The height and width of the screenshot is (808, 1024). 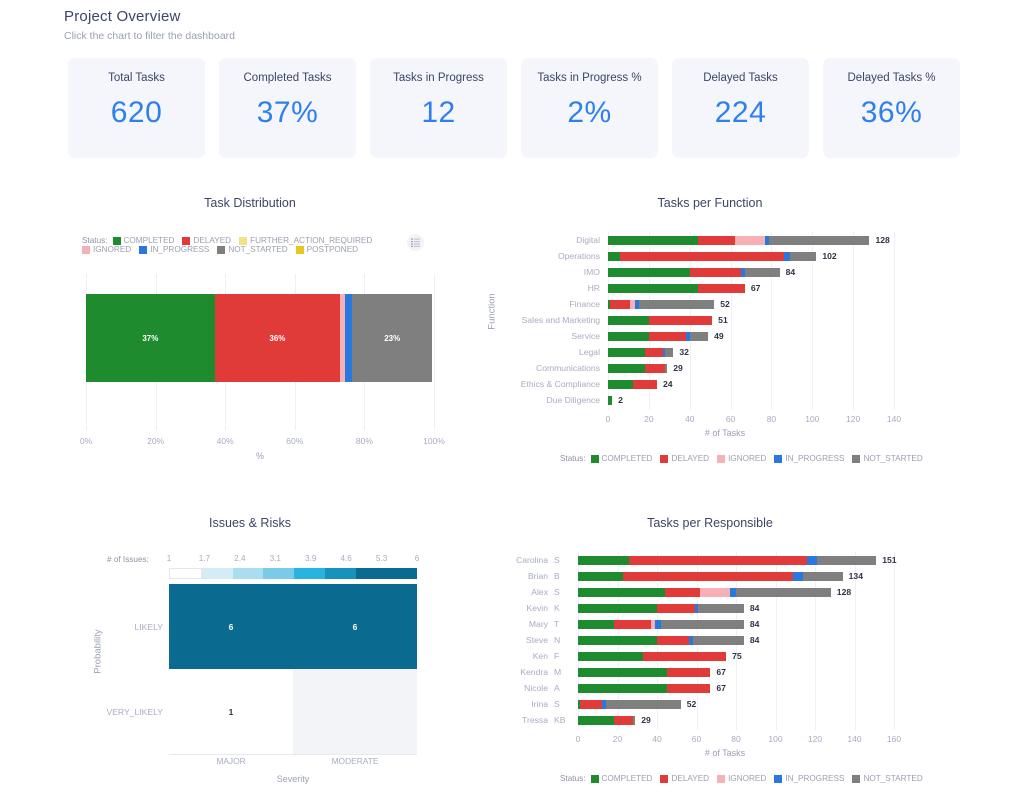 I want to click on category-label: Due Diligence, so click(x=550, y=400).